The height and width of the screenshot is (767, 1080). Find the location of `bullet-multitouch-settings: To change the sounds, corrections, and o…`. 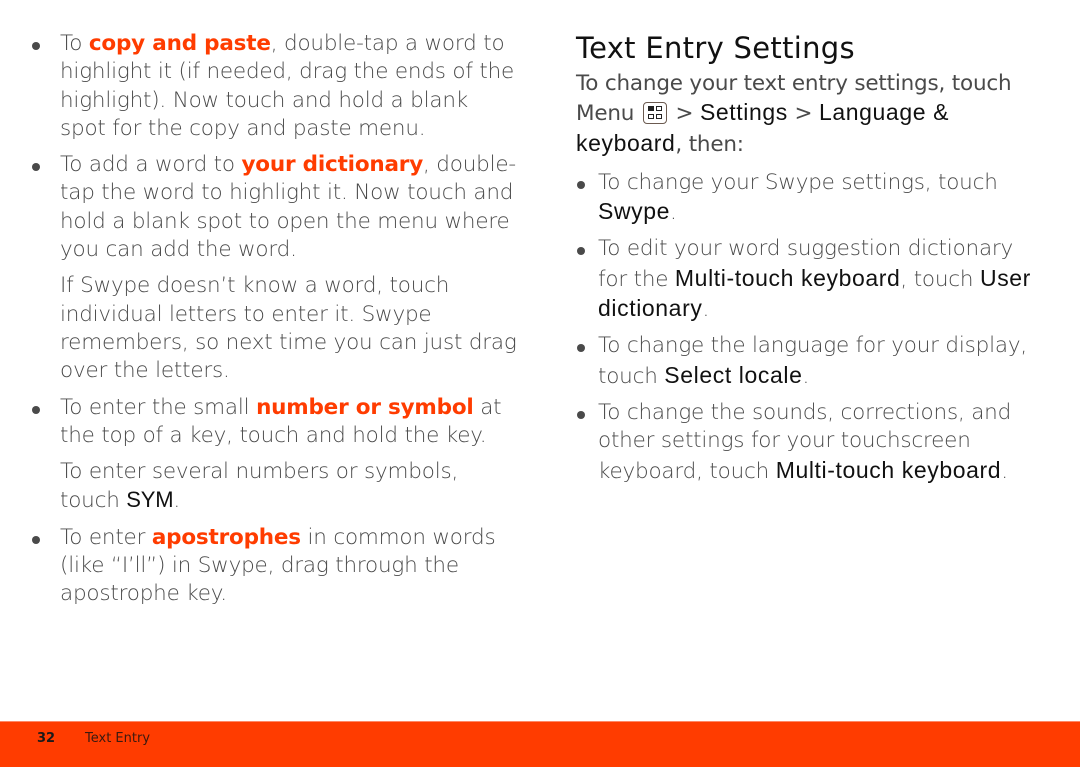

bullet-multitouch-settings: To change the sounds, corrections, and o… is located at coordinates (811, 442).